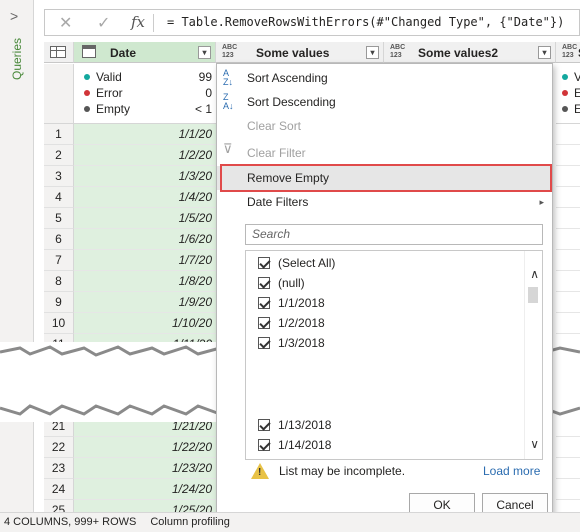 Image resolution: width=580 pixels, height=532 pixels. I want to click on row-number: 2, so click(59, 155).